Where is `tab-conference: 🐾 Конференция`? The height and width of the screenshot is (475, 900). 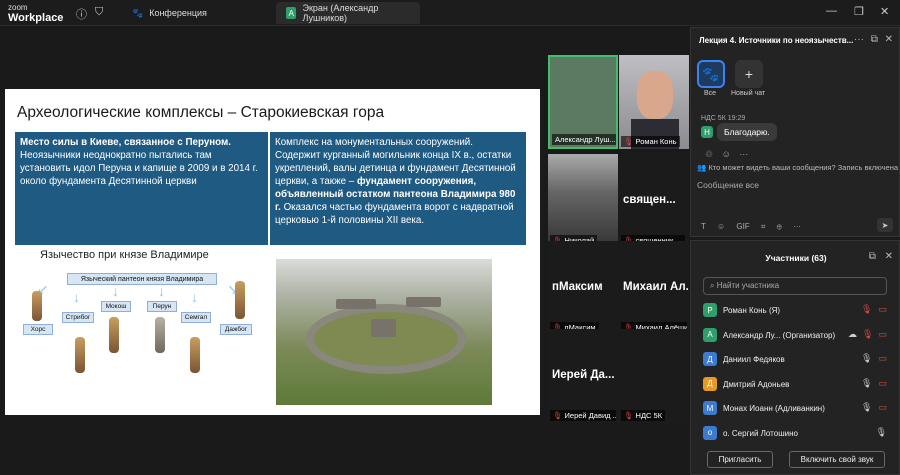 tab-conference: 🐾 Конференция is located at coordinates (169, 13).